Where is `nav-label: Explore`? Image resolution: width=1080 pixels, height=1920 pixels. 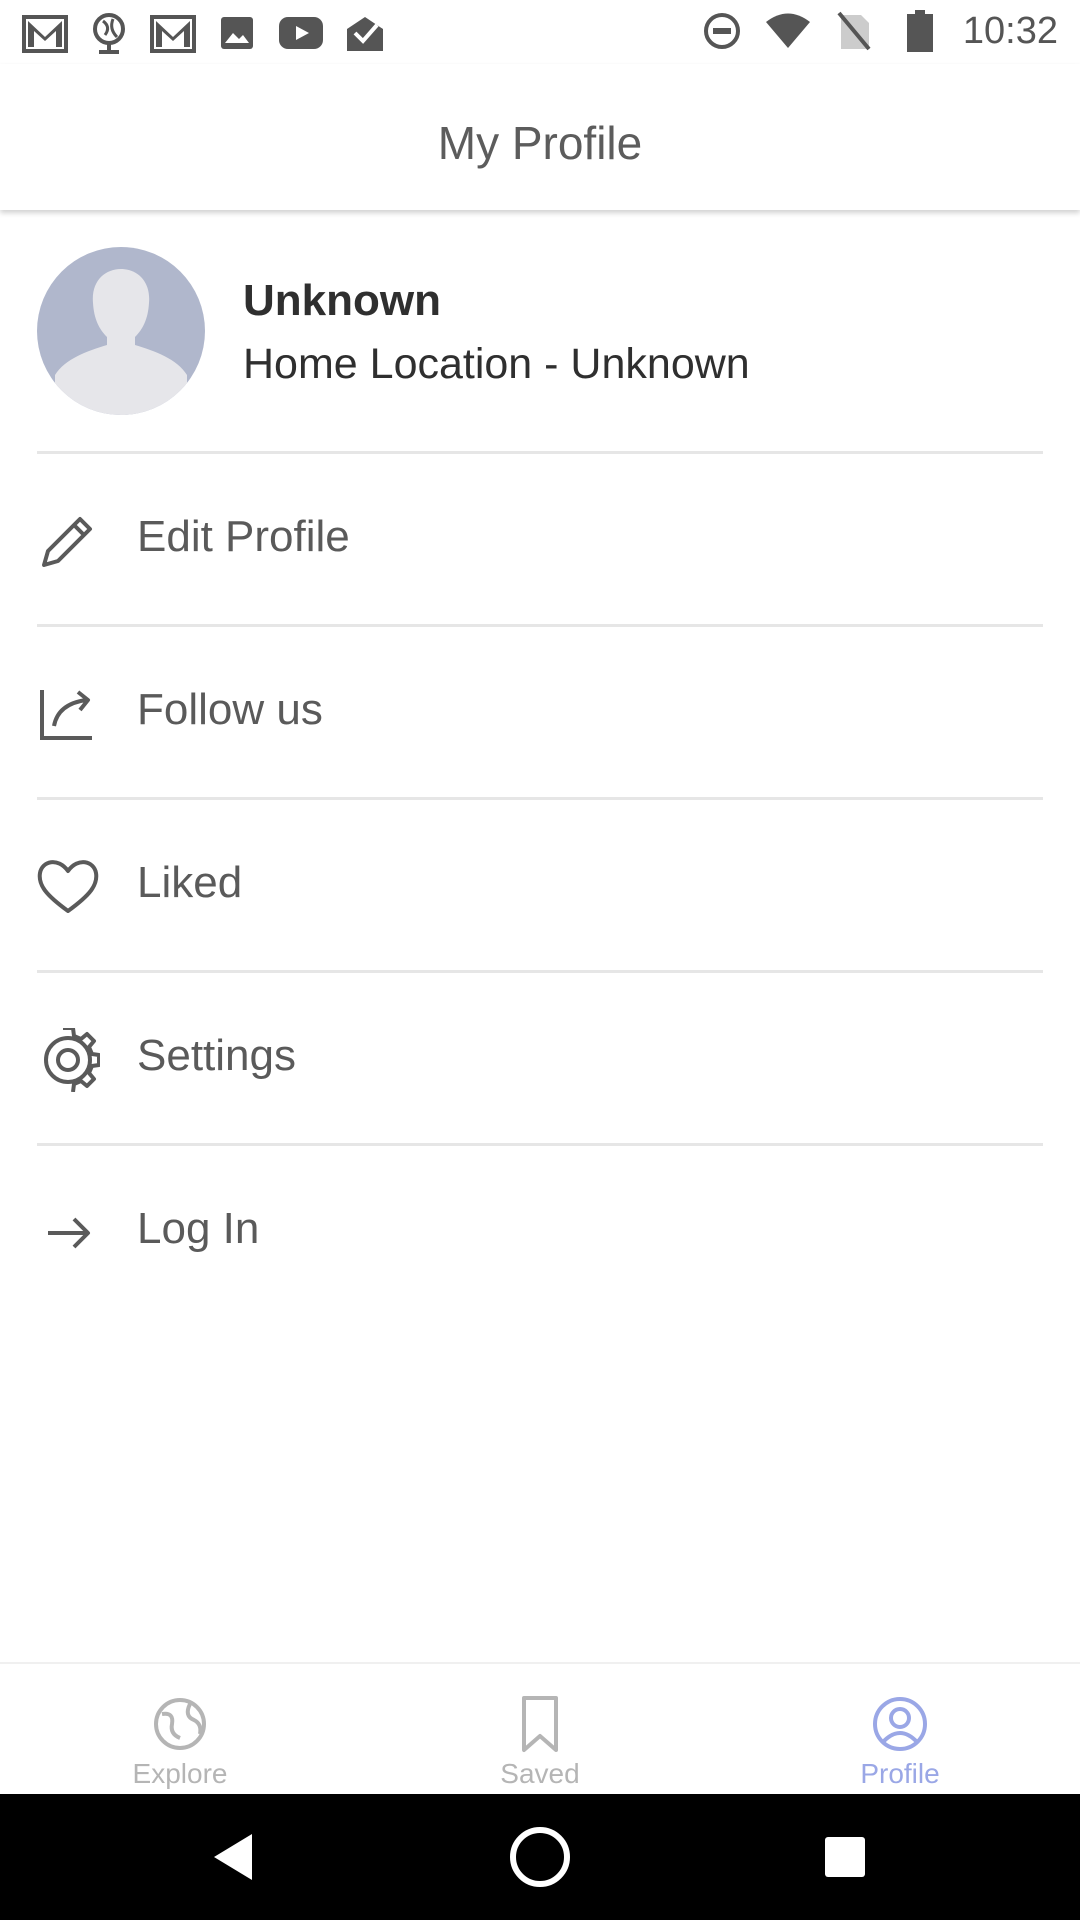 nav-label: Explore is located at coordinates (180, 1773).